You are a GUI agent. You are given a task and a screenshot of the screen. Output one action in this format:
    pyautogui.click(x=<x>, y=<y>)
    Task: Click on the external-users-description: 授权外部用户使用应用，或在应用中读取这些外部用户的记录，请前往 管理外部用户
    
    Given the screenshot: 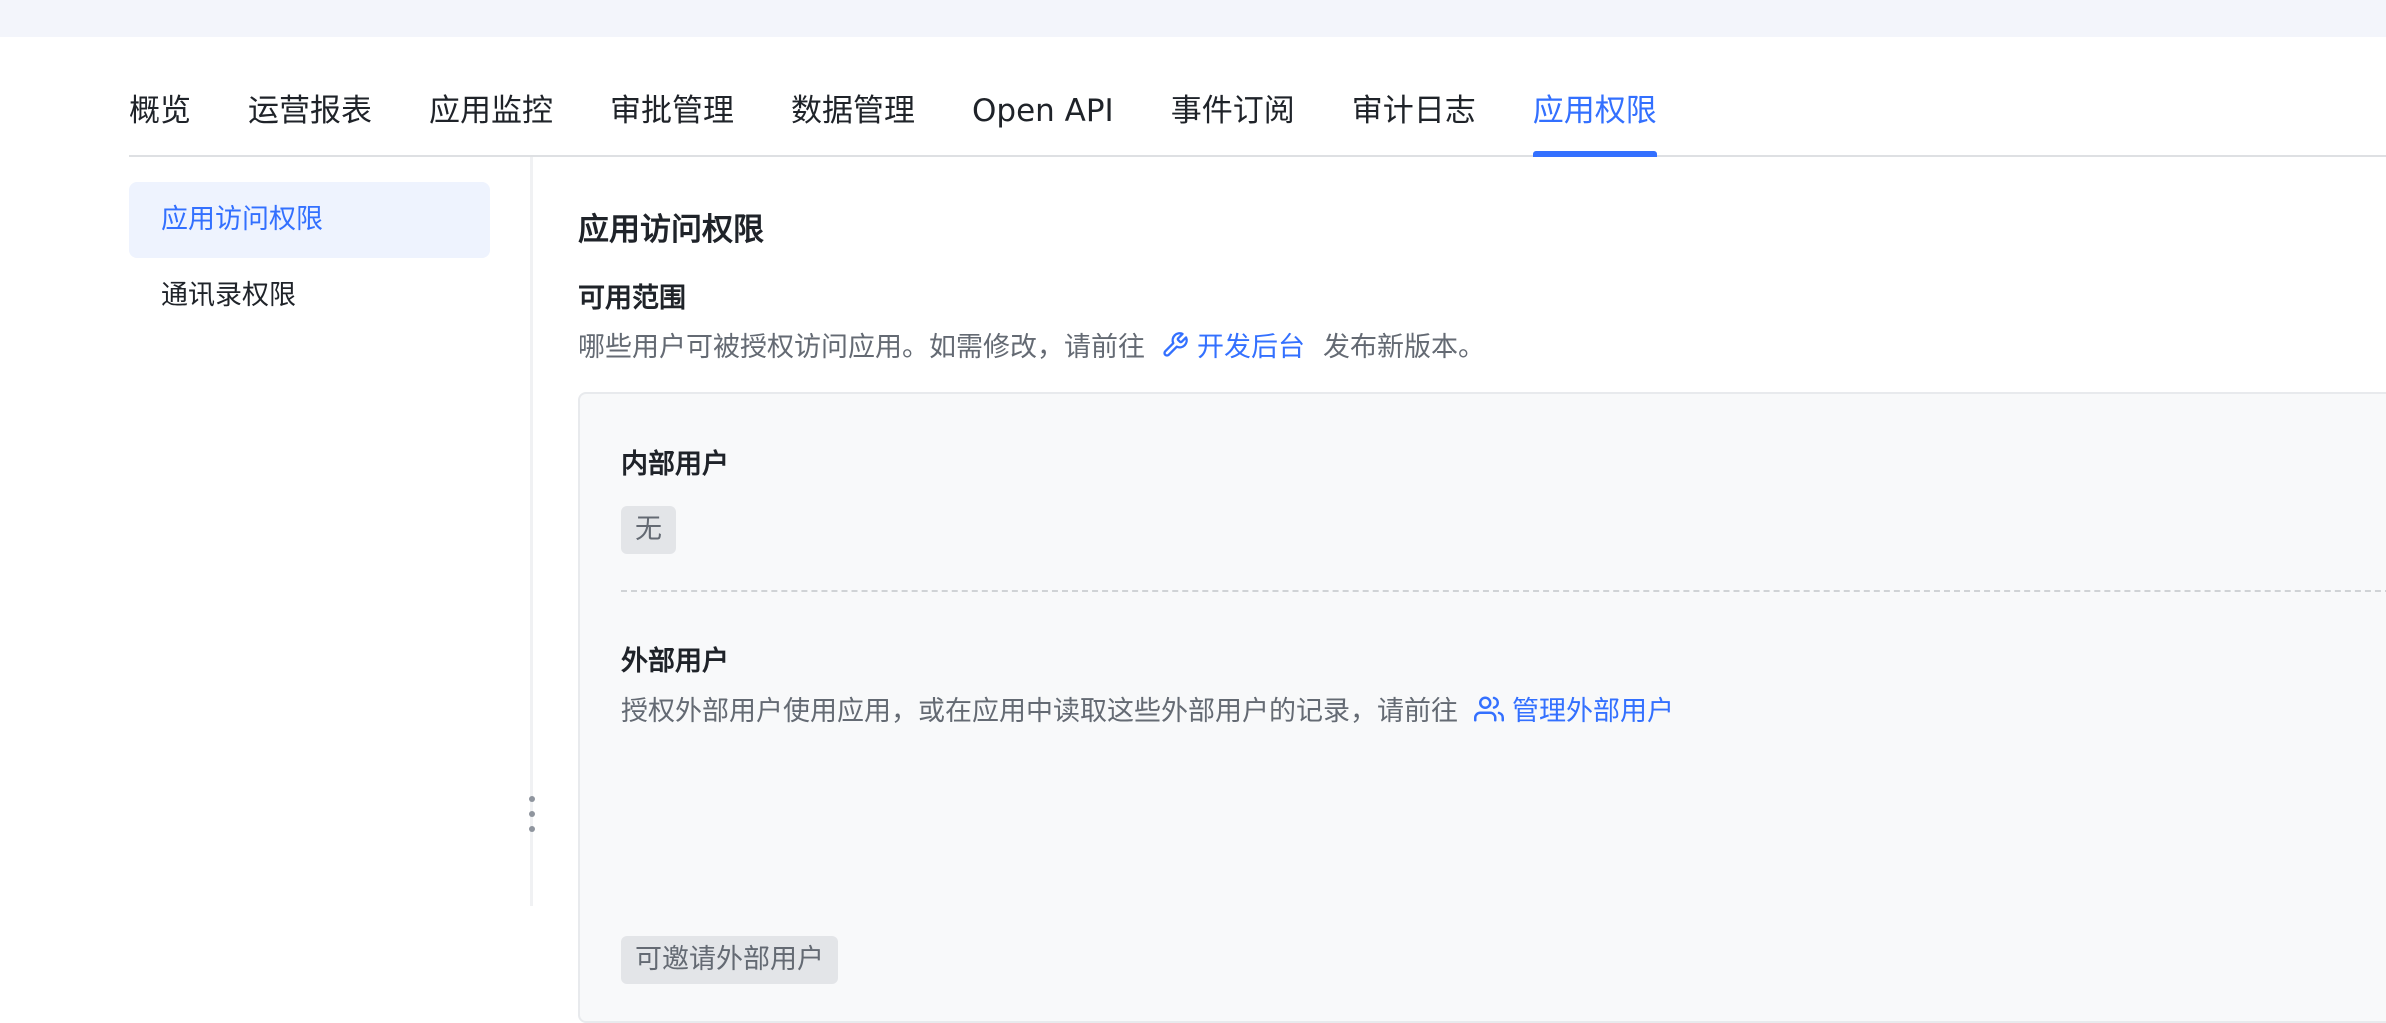 What is the action you would take?
    pyautogui.click(x=1156, y=708)
    